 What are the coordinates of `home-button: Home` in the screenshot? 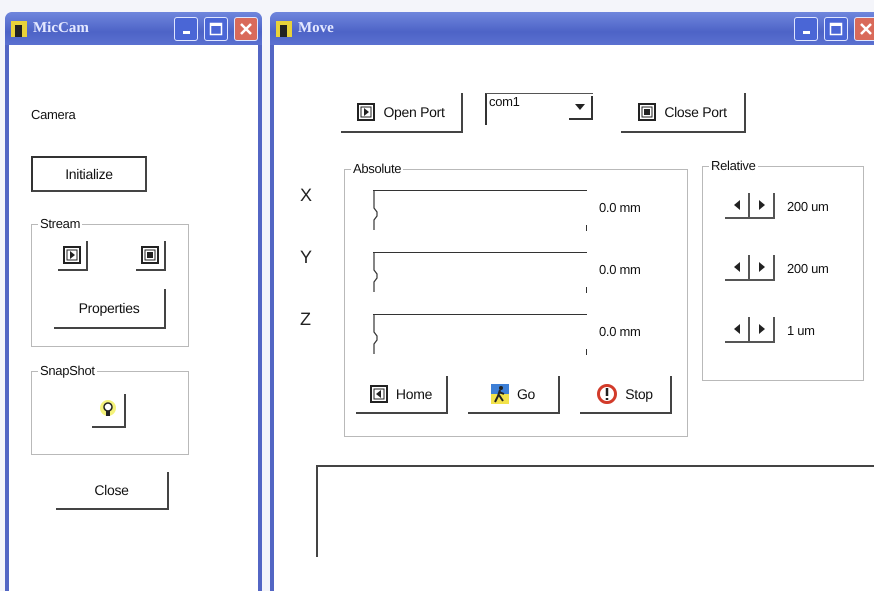 It's located at (402, 395).